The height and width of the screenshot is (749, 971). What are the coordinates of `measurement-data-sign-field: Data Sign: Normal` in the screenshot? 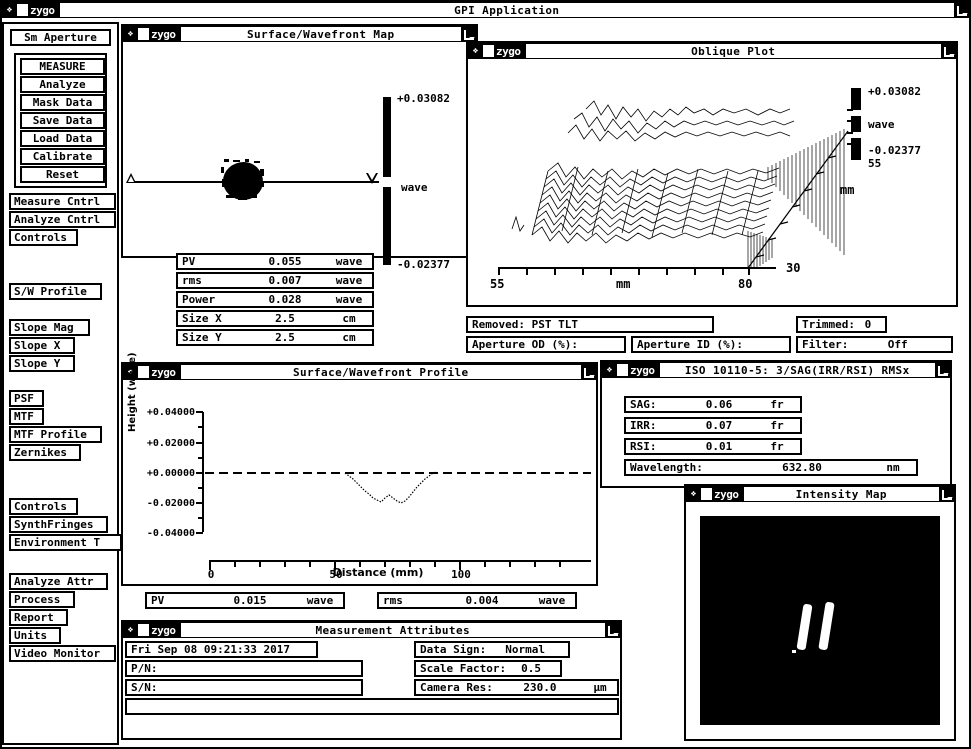 It's located at (492, 649).